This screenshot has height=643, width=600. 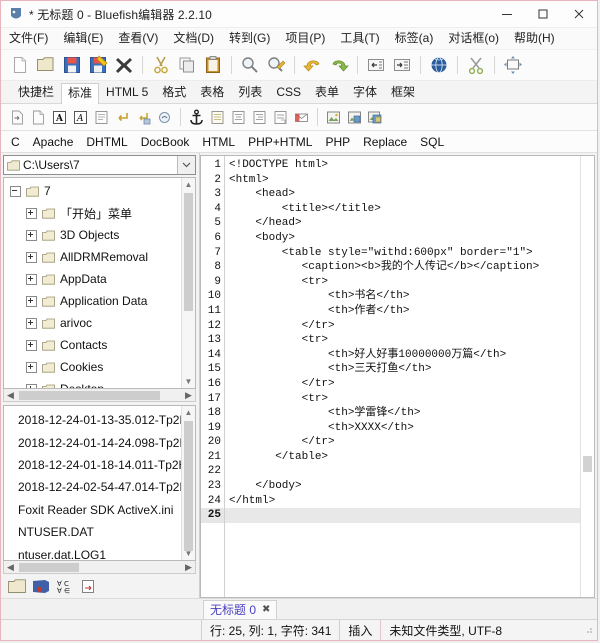 I want to click on code-line: </head>, so click(x=402, y=223).